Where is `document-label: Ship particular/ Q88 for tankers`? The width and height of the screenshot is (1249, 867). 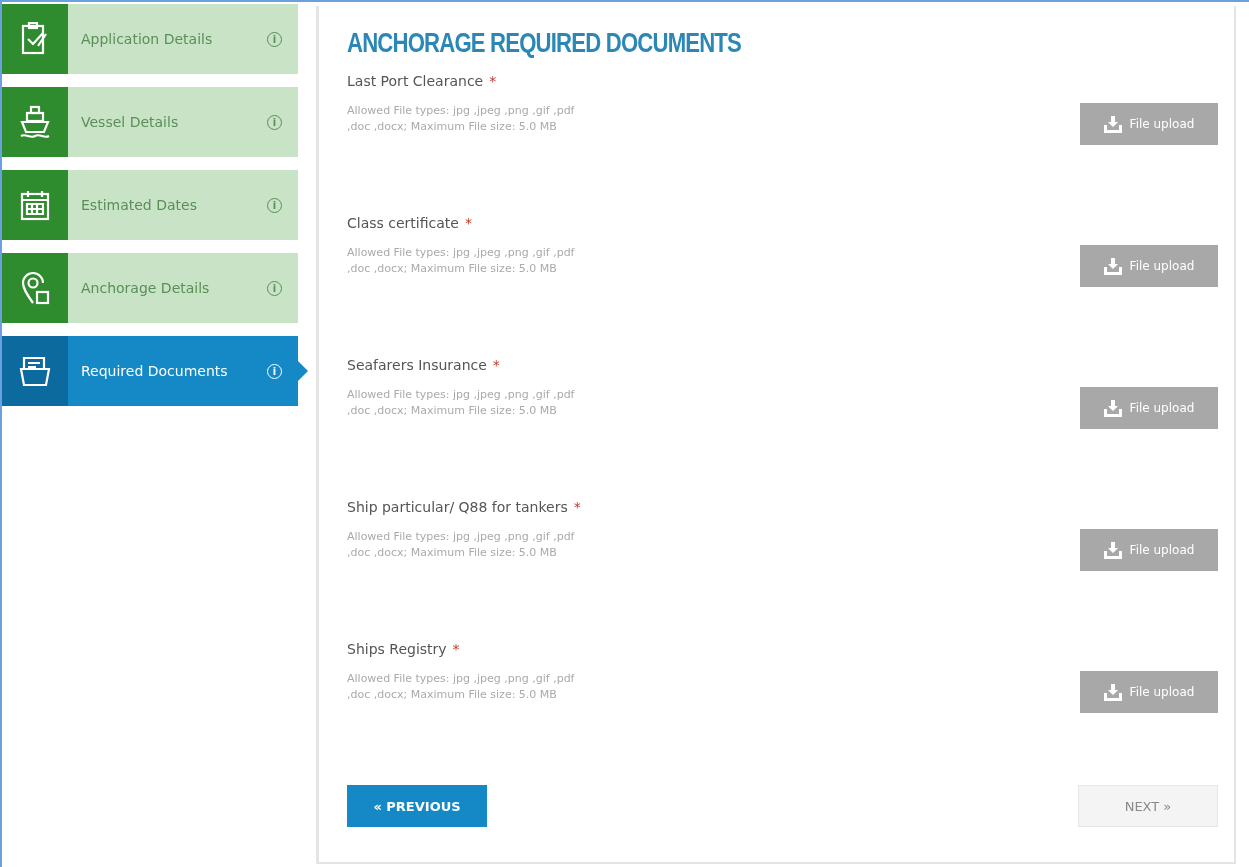
document-label: Ship particular/ Q88 for tankers is located at coordinates (457, 507).